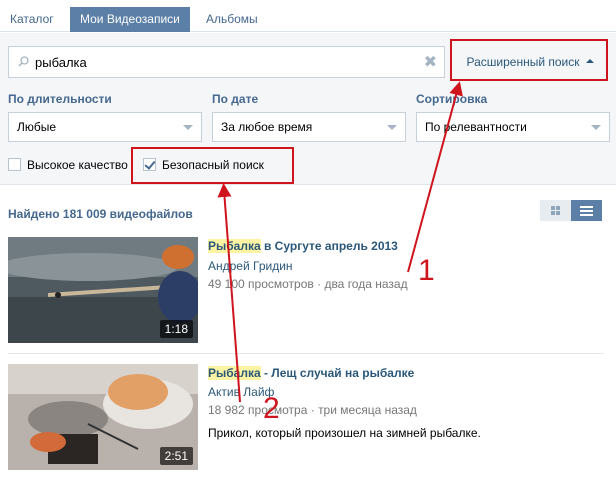 This screenshot has width=616, height=483. I want to click on annotation-number-two: 2, so click(271, 408).